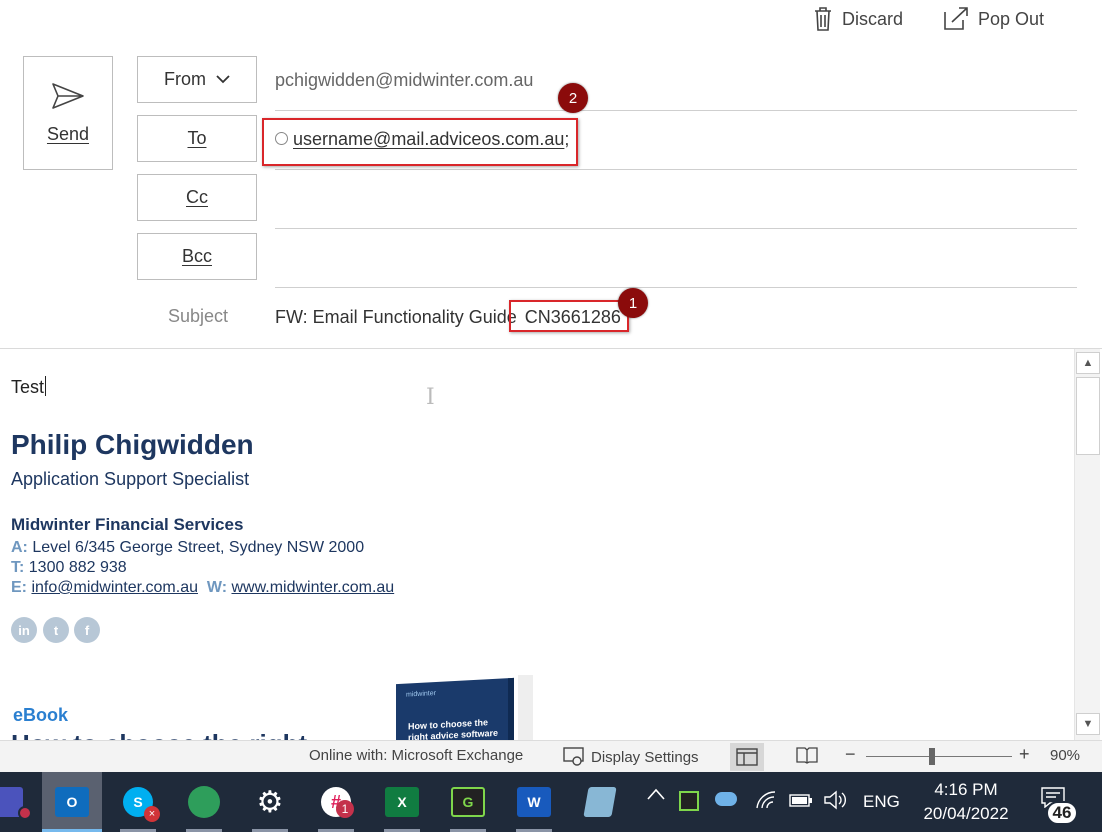 The height and width of the screenshot is (832, 1102). Describe the element at coordinates (676, 228) in the screenshot. I see `cc-field` at that location.